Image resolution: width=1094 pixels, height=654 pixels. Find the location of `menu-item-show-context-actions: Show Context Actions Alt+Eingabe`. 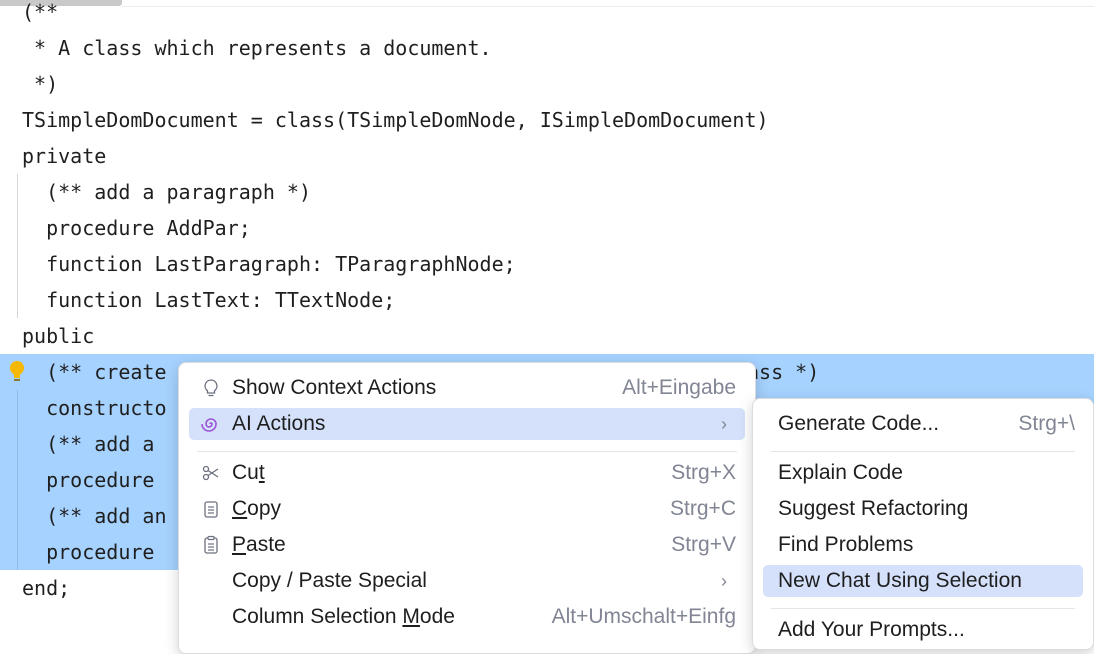

menu-item-show-context-actions: Show Context Actions Alt+Eingabe is located at coordinates (467, 388).